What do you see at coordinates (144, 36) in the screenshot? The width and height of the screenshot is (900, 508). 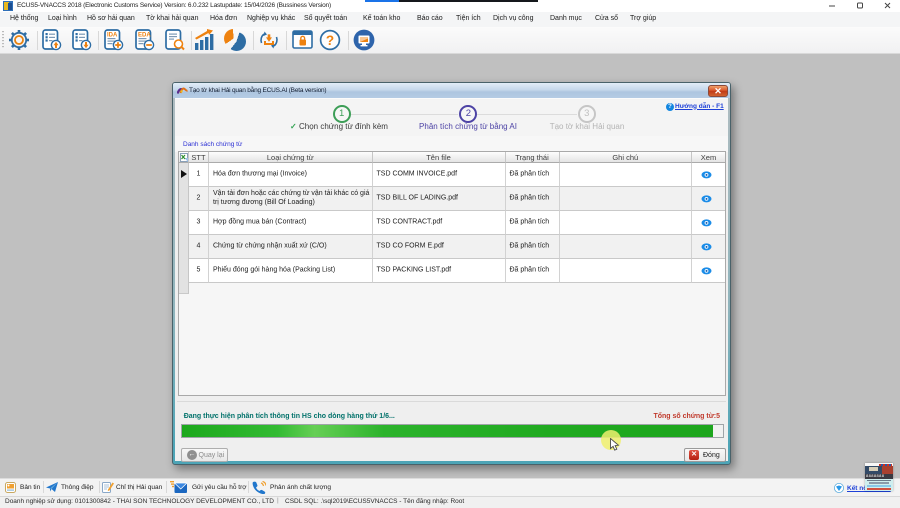 I see `svg-text: EDA` at bounding box center [144, 36].